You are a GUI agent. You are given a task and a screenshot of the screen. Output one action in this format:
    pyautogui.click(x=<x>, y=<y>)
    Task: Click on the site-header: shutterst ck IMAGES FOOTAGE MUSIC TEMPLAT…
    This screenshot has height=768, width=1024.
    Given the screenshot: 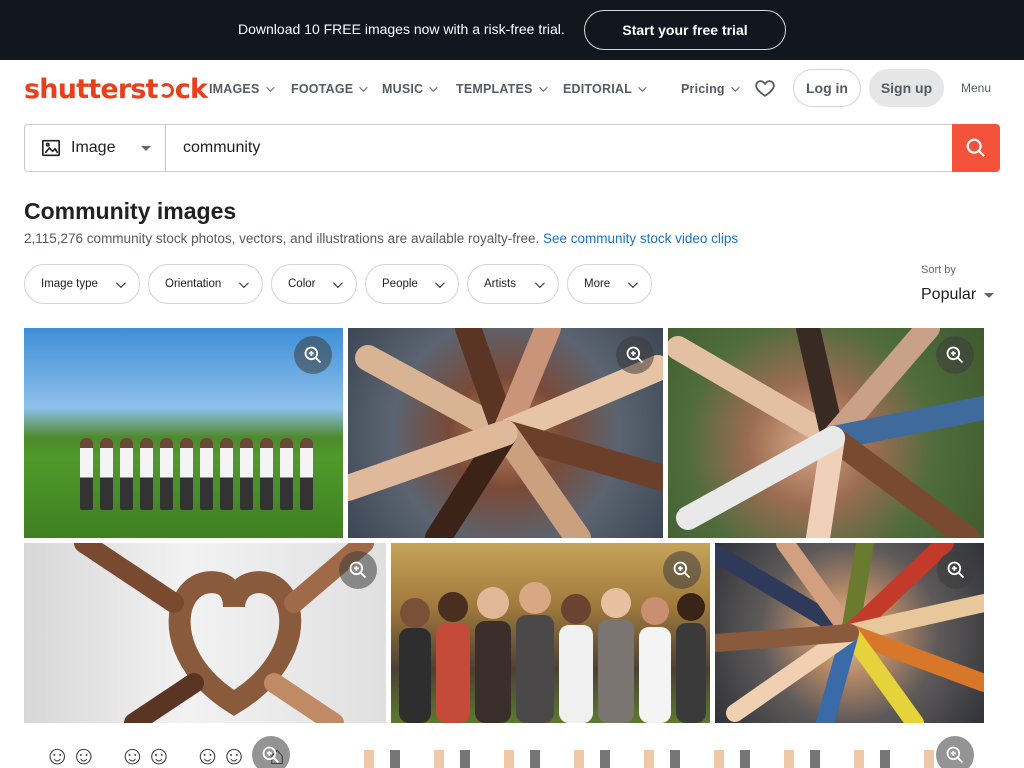 What is the action you would take?
    pyautogui.click(x=512, y=88)
    